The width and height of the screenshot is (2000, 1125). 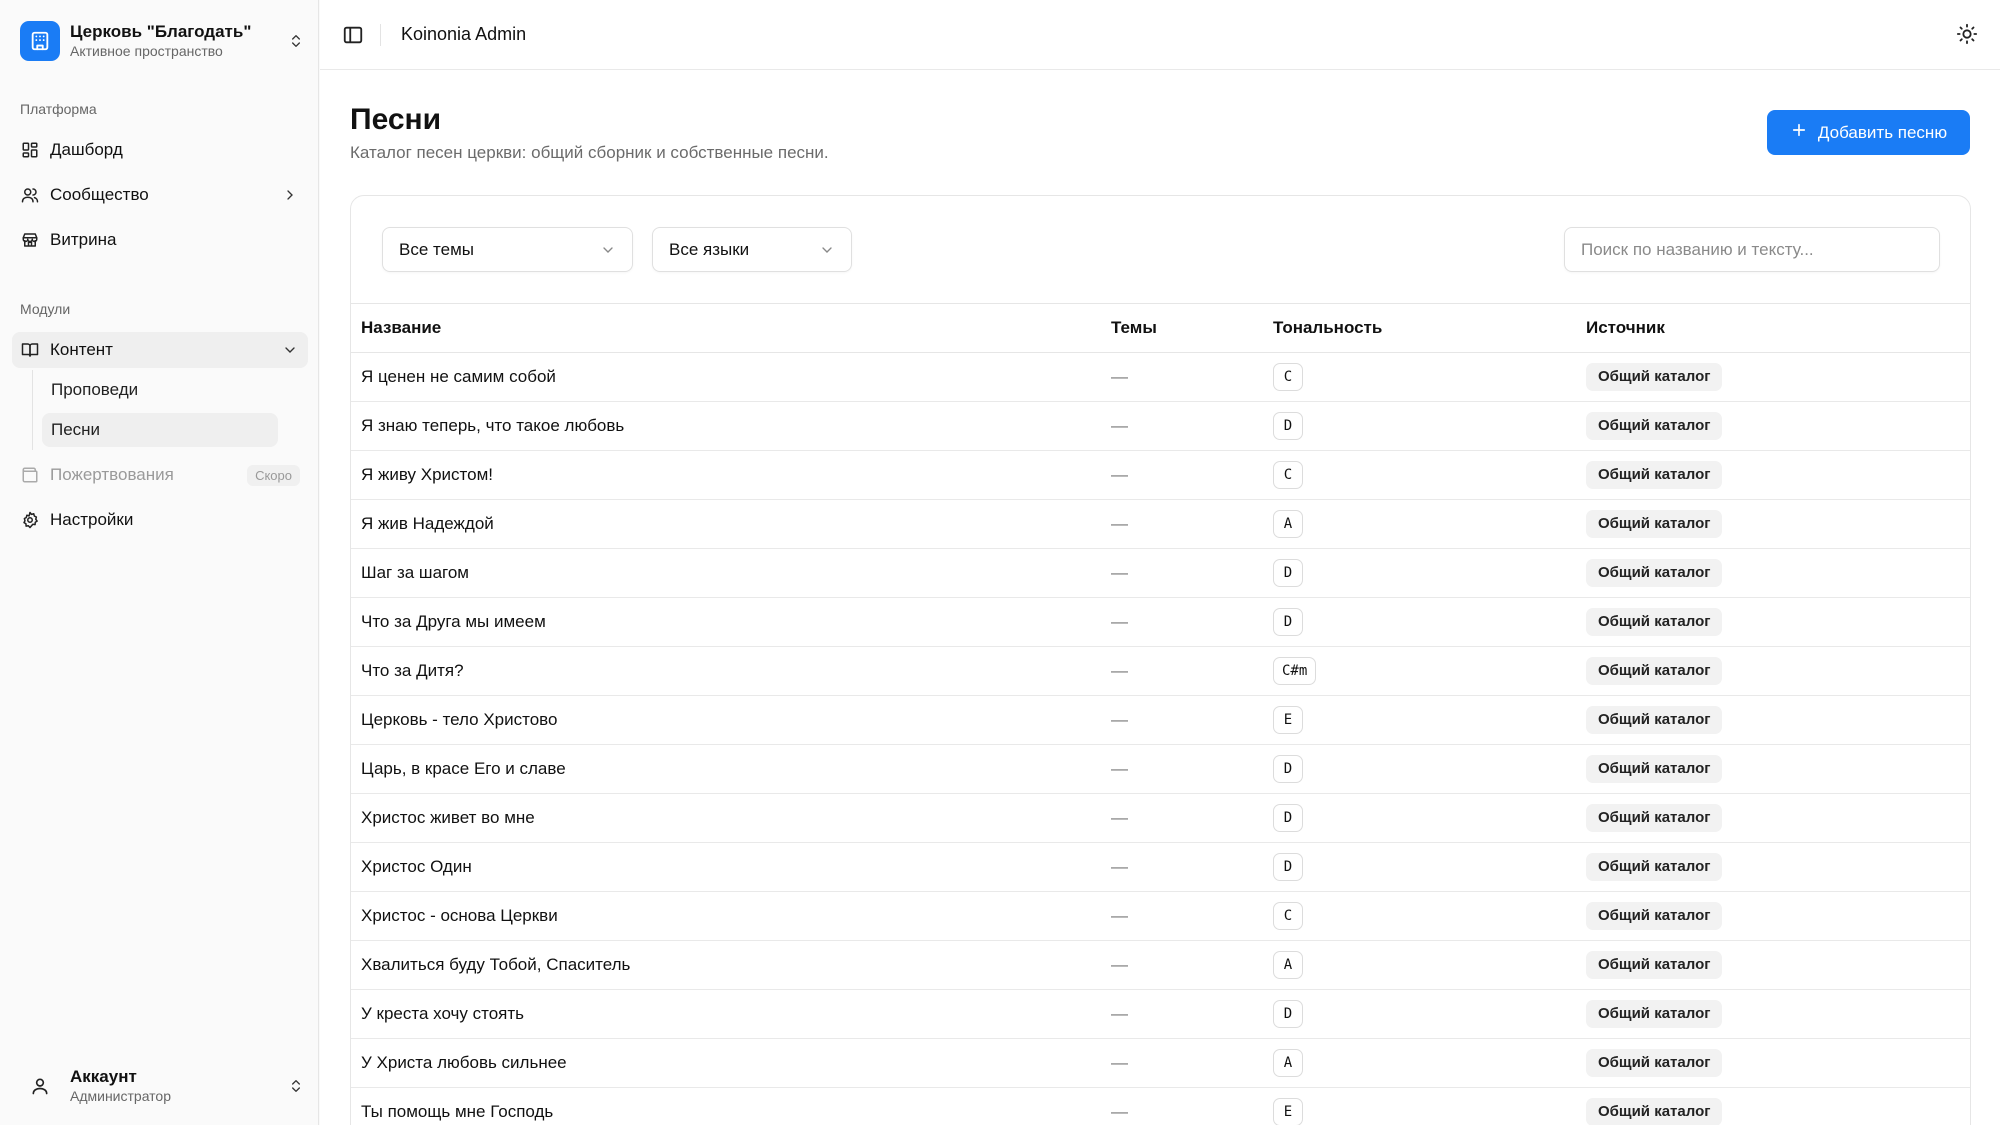 I want to click on sun-icon, so click(x=1968, y=35).